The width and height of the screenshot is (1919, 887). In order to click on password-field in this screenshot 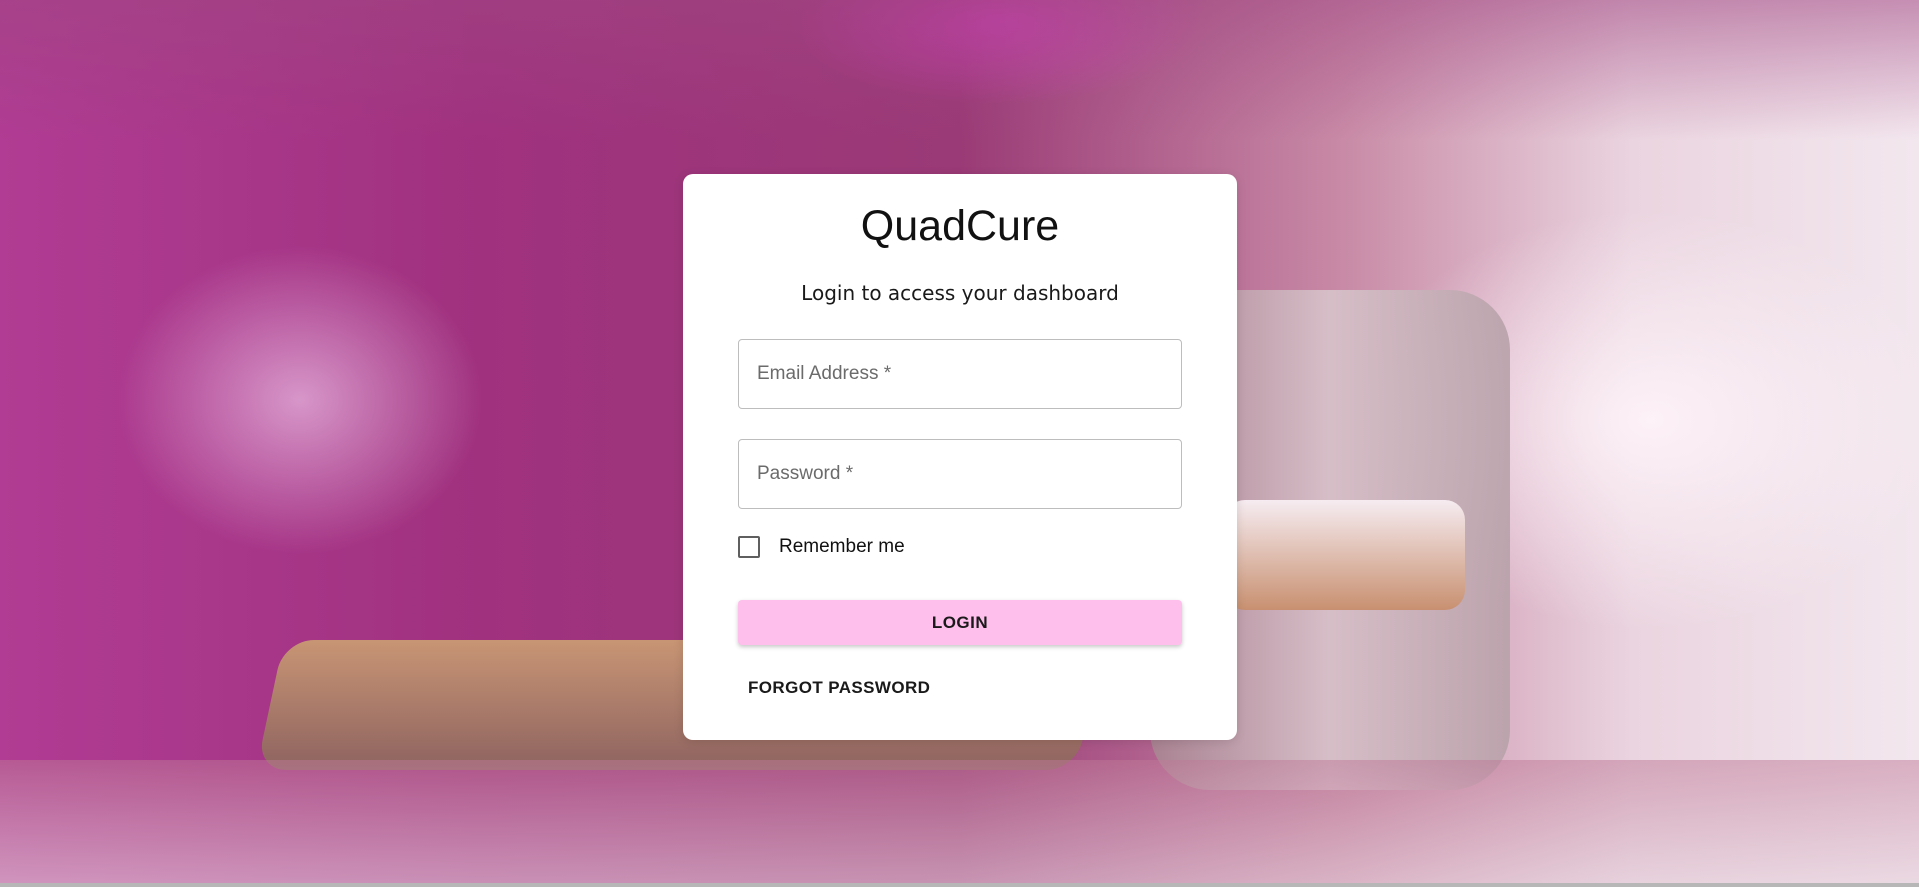, I will do `click(960, 474)`.